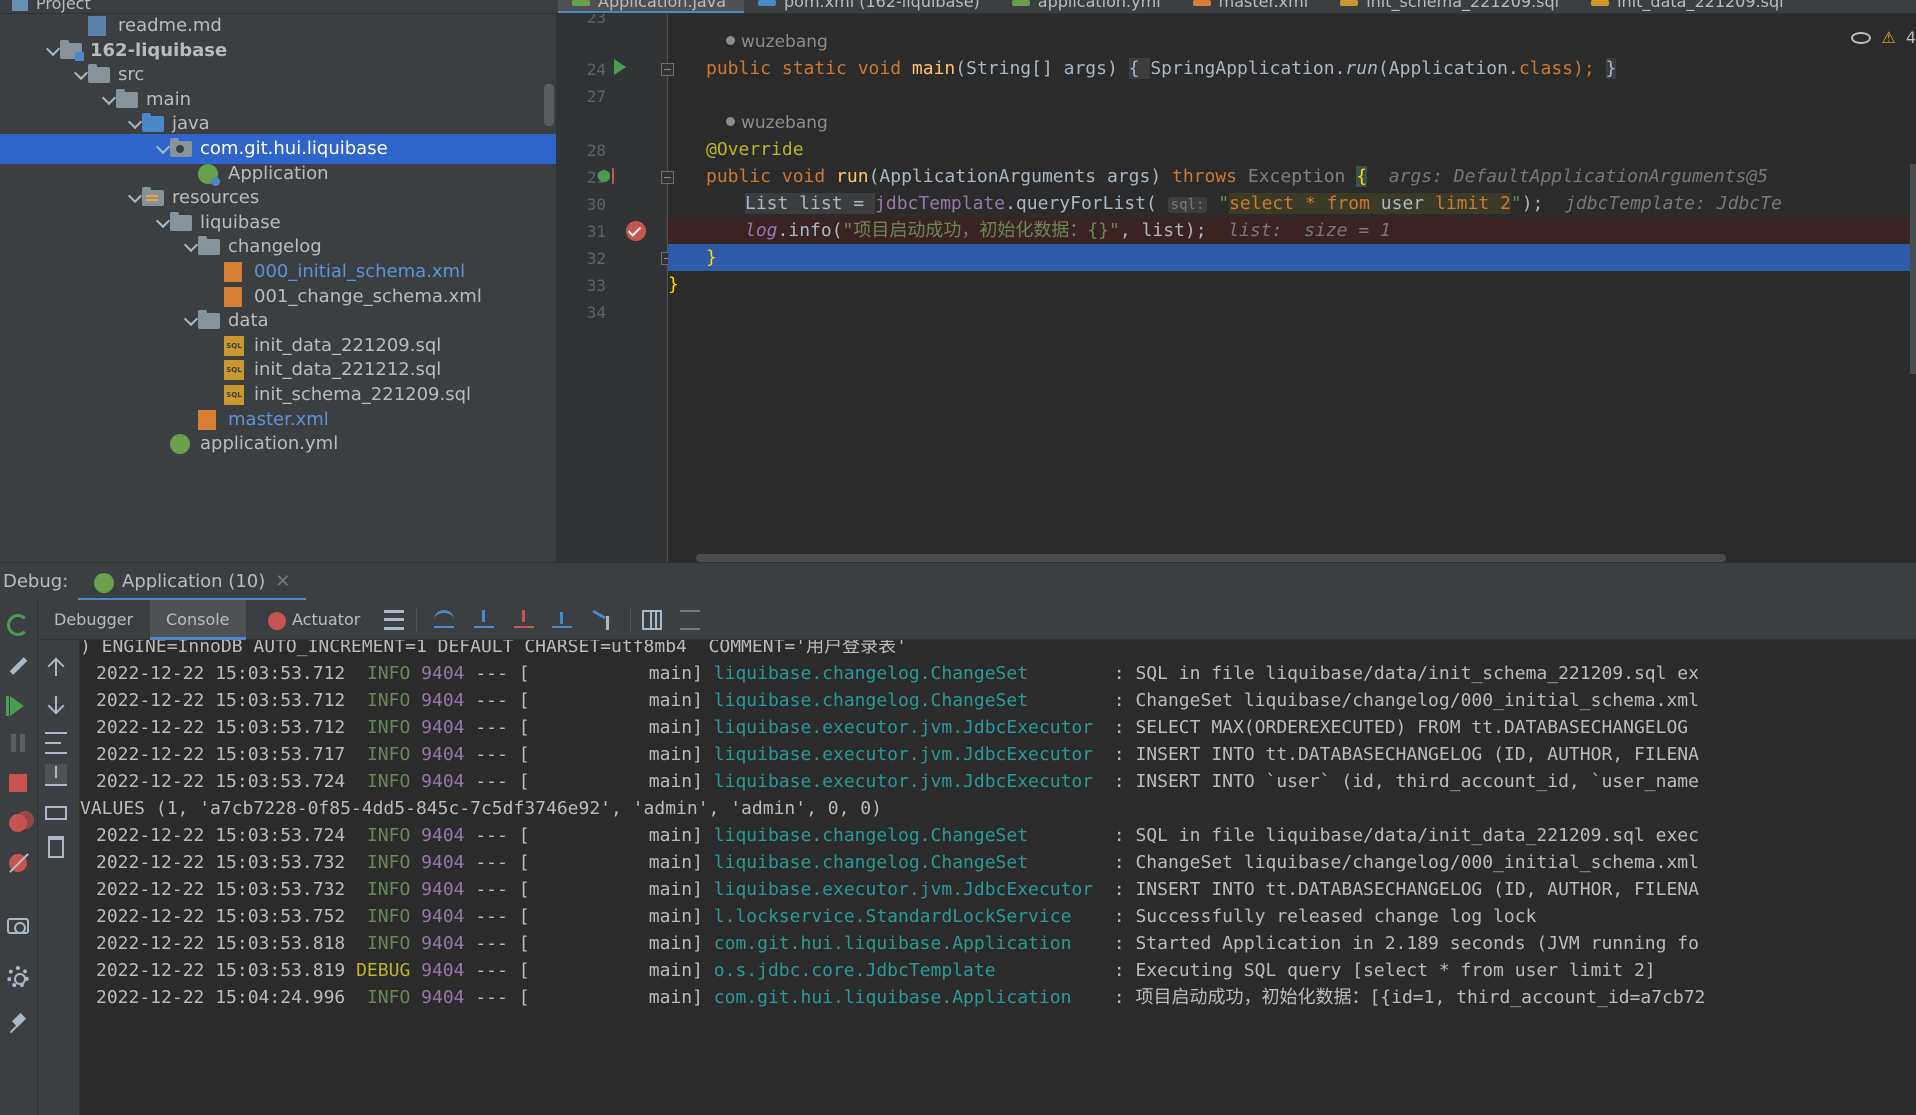  Describe the element at coordinates (549, 105) in the screenshot. I see `tree-scrollbar` at that location.